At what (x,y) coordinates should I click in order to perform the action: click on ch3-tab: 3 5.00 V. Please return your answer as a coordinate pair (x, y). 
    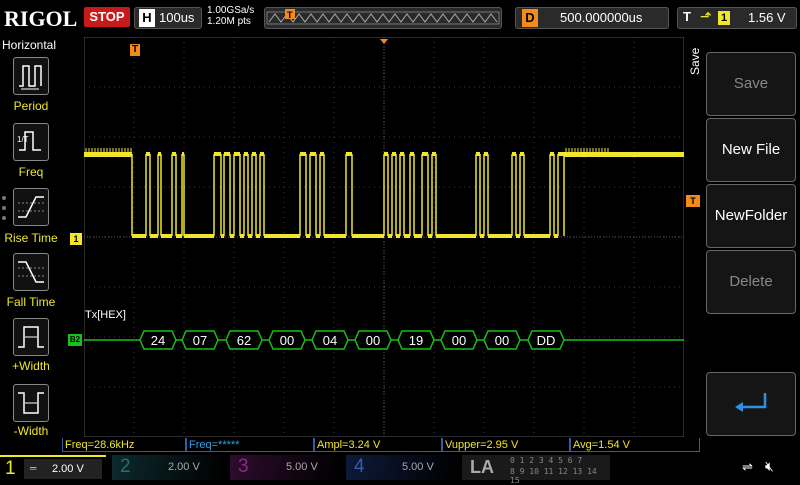
    Looking at the image, I should click on (285, 467).